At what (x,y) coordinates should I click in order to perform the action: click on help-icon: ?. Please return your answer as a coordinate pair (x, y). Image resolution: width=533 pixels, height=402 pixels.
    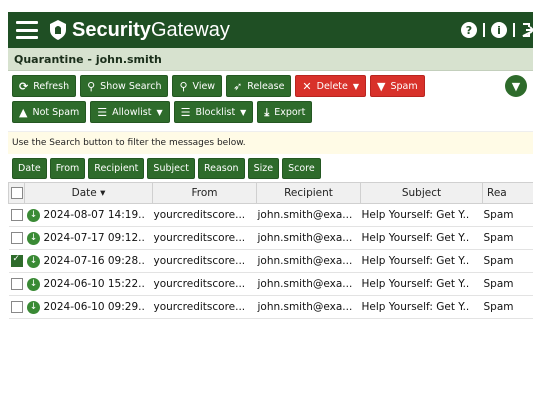
    Looking at the image, I should click on (469, 30).